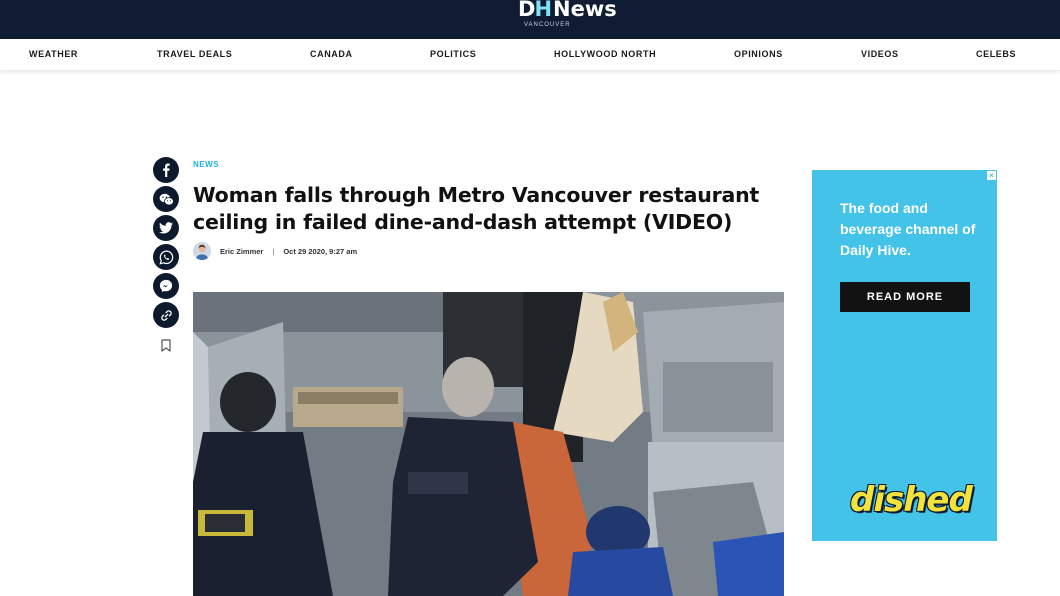 This screenshot has width=1060, height=596. I want to click on twitter-share-button, so click(166, 228).